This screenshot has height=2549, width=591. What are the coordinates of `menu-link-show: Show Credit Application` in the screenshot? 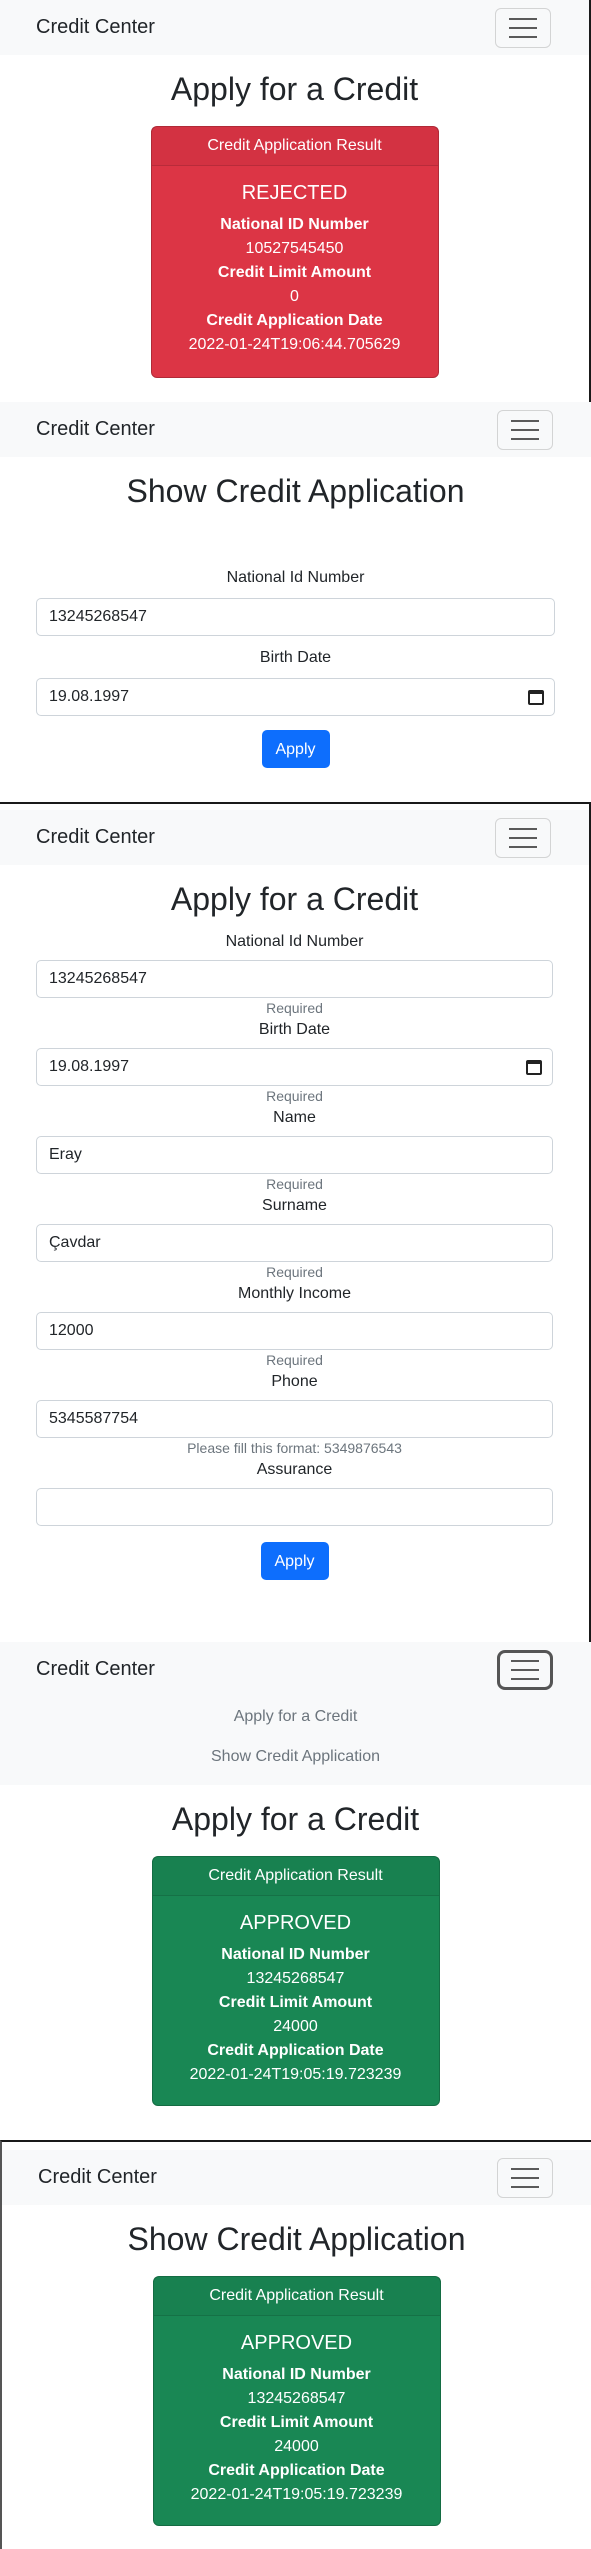 It's located at (295, 1757).